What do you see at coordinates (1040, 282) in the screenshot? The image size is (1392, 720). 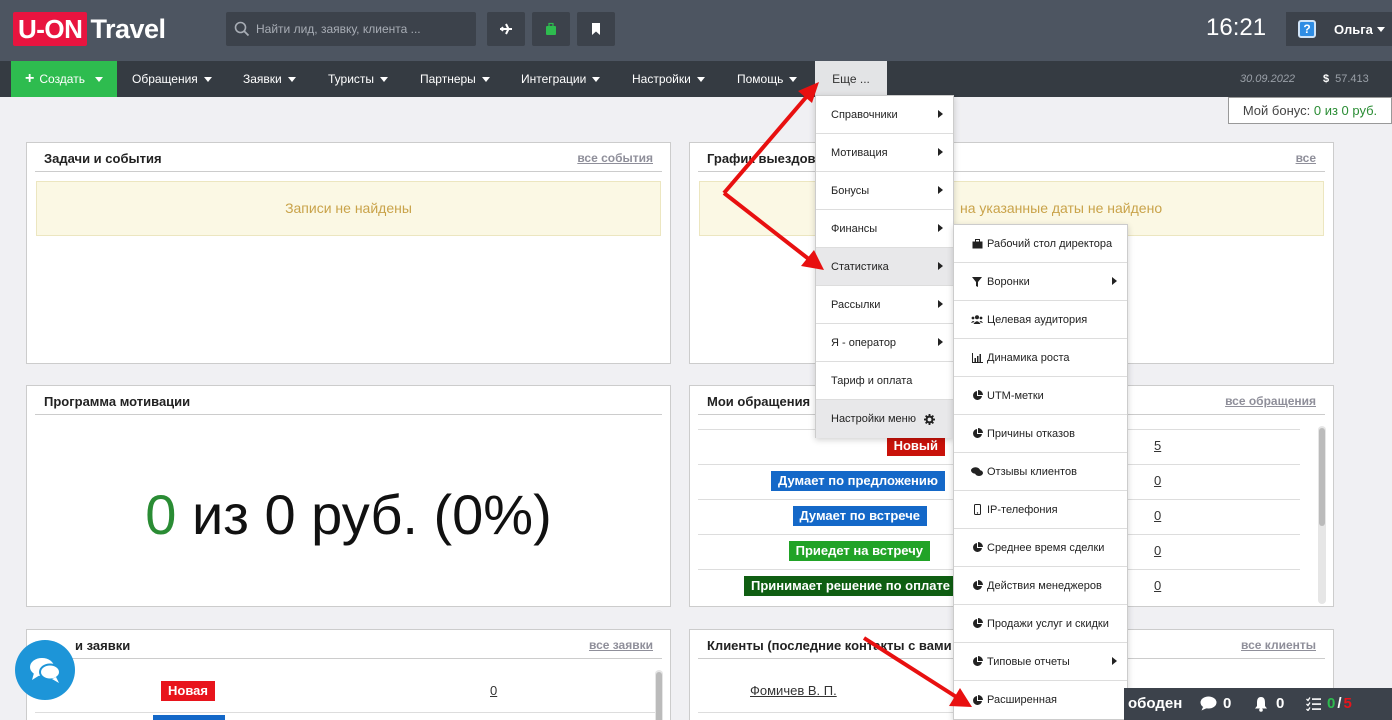 I see `stats-item-funnels: Воронки` at bounding box center [1040, 282].